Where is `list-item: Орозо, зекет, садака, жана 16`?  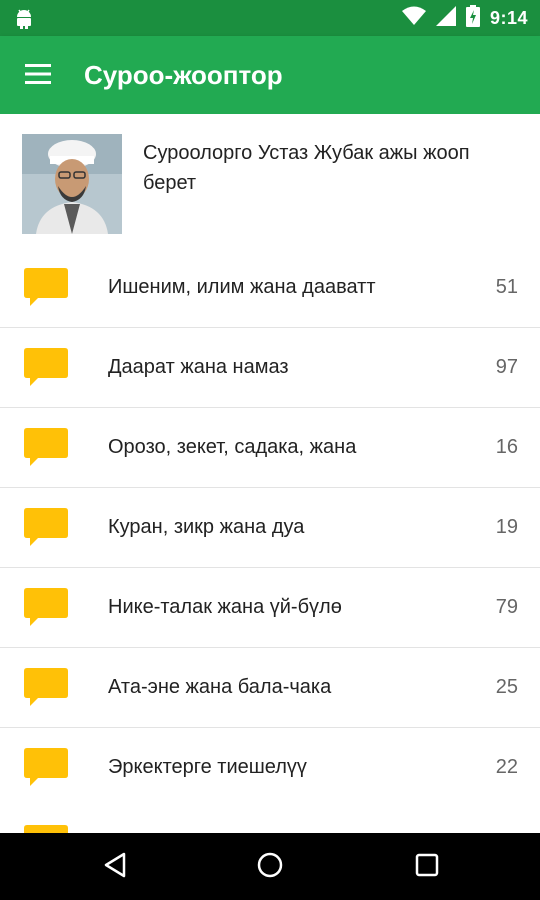
list-item: Орозо, зекет, садака, жана 16 is located at coordinates (270, 448).